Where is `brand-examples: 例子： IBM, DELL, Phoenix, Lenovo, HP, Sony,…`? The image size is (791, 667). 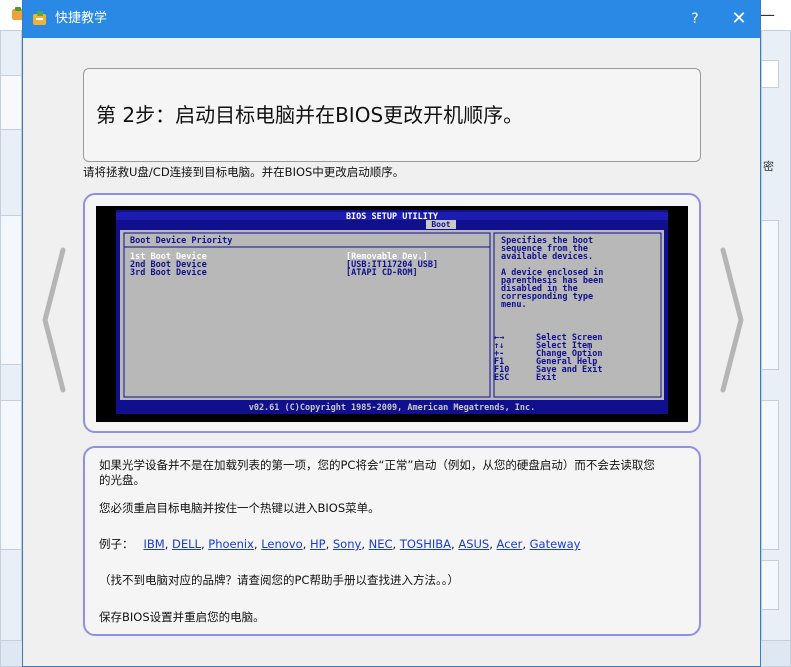 brand-examples: 例子： IBM, DELL, Phoenix, Lenovo, HP, Sony,… is located at coordinates (340, 544).